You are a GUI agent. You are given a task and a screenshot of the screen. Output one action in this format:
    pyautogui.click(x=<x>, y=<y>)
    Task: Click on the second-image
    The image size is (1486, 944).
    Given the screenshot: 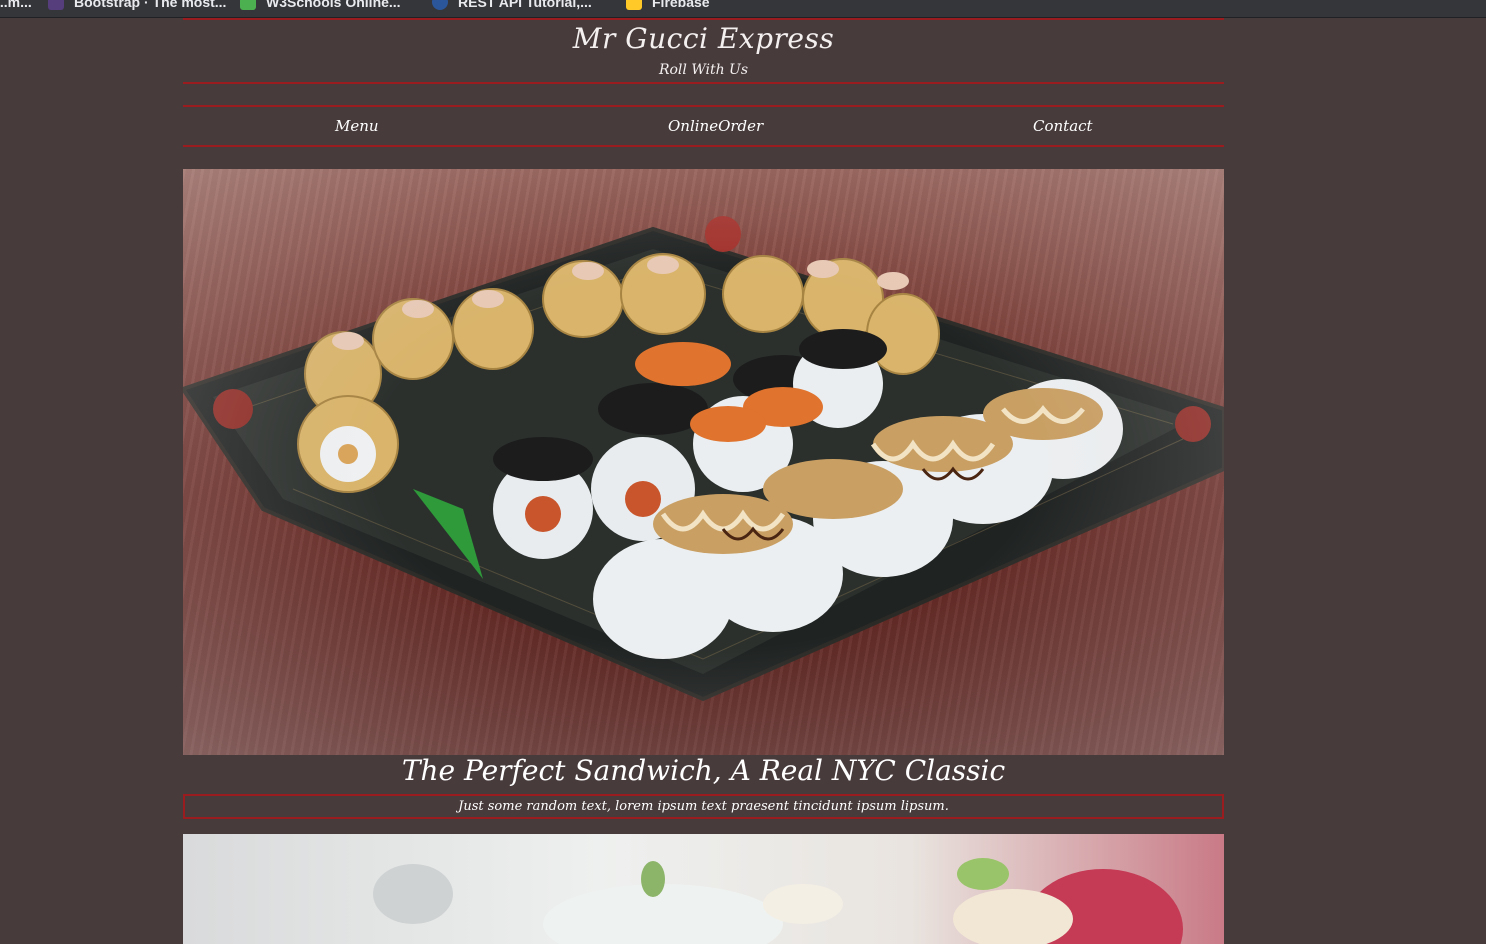 What is the action you would take?
    pyautogui.click(x=703, y=889)
    